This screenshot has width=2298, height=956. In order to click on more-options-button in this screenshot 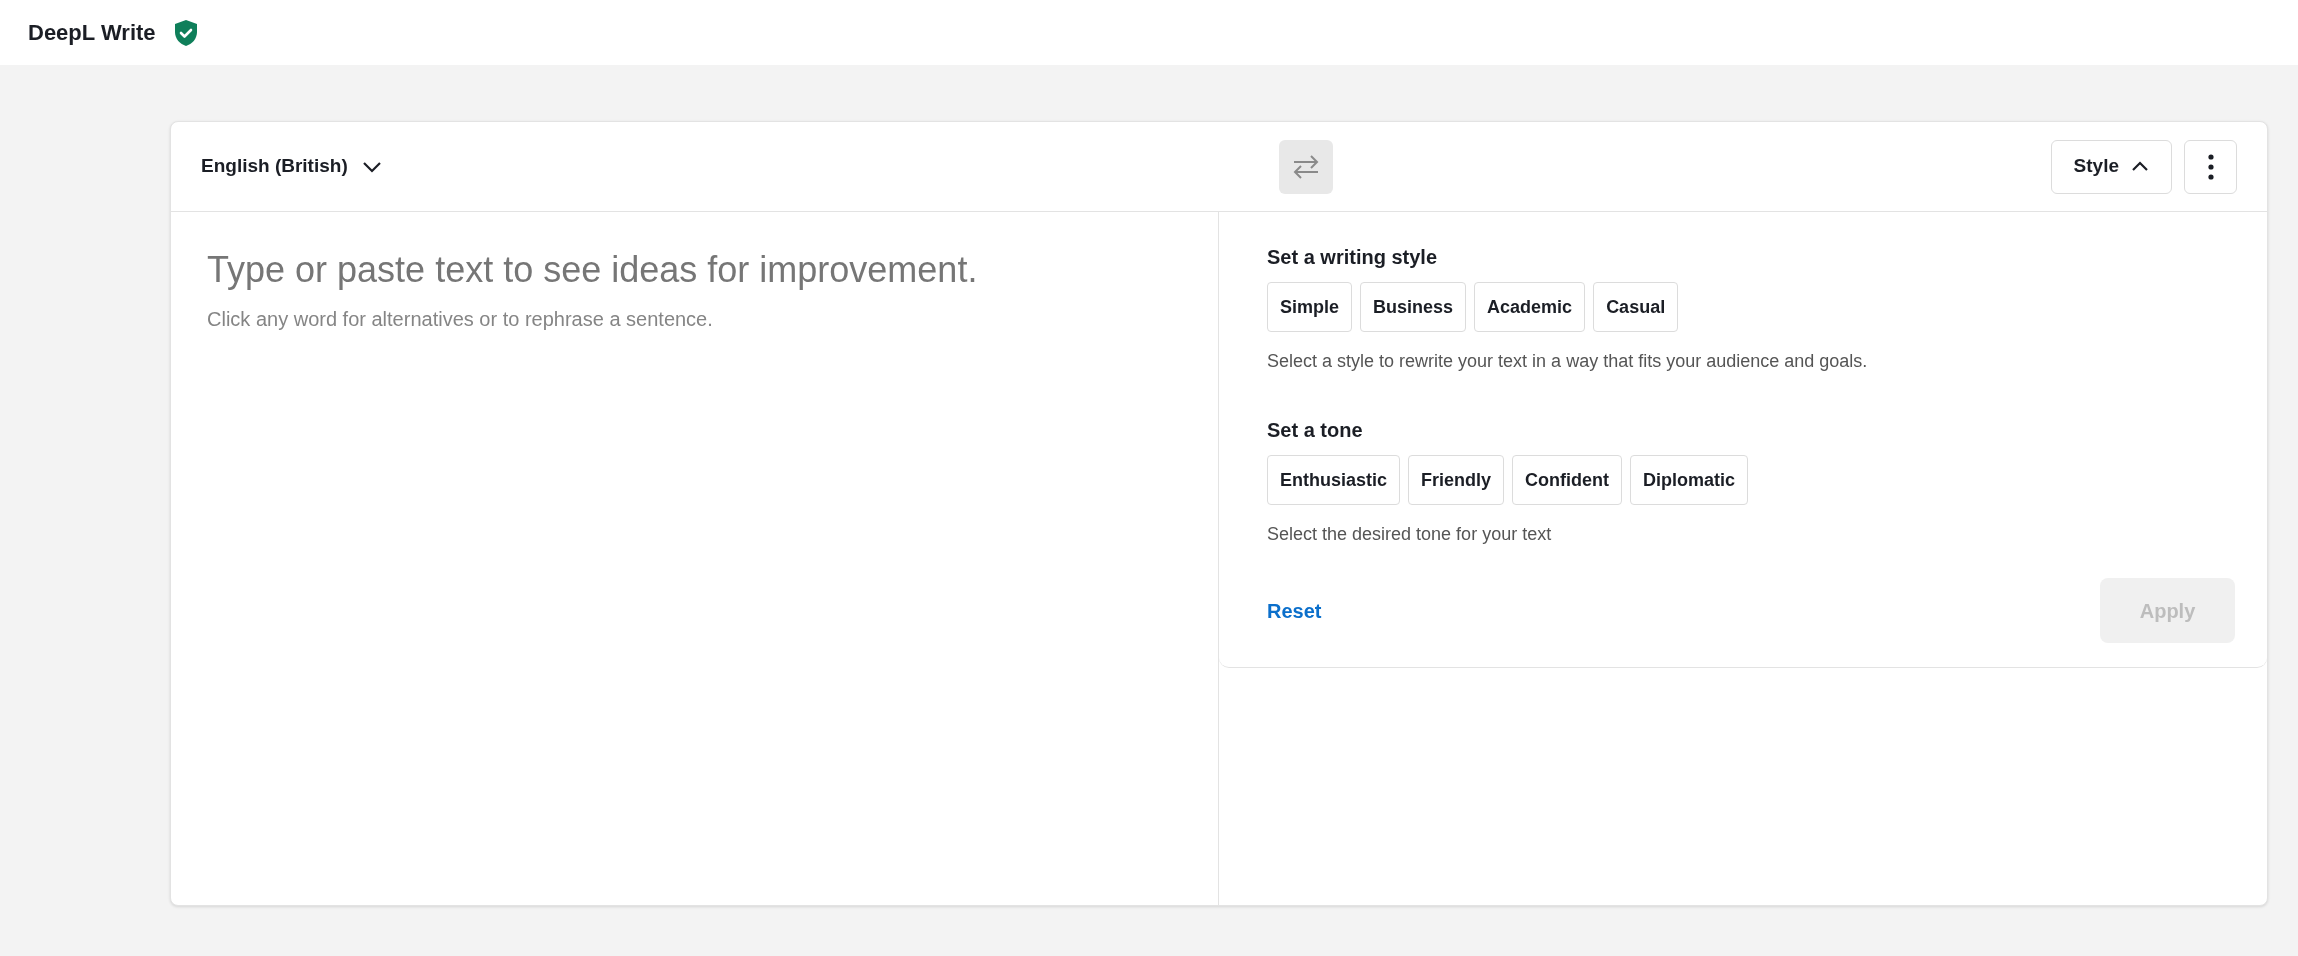, I will do `click(2210, 166)`.